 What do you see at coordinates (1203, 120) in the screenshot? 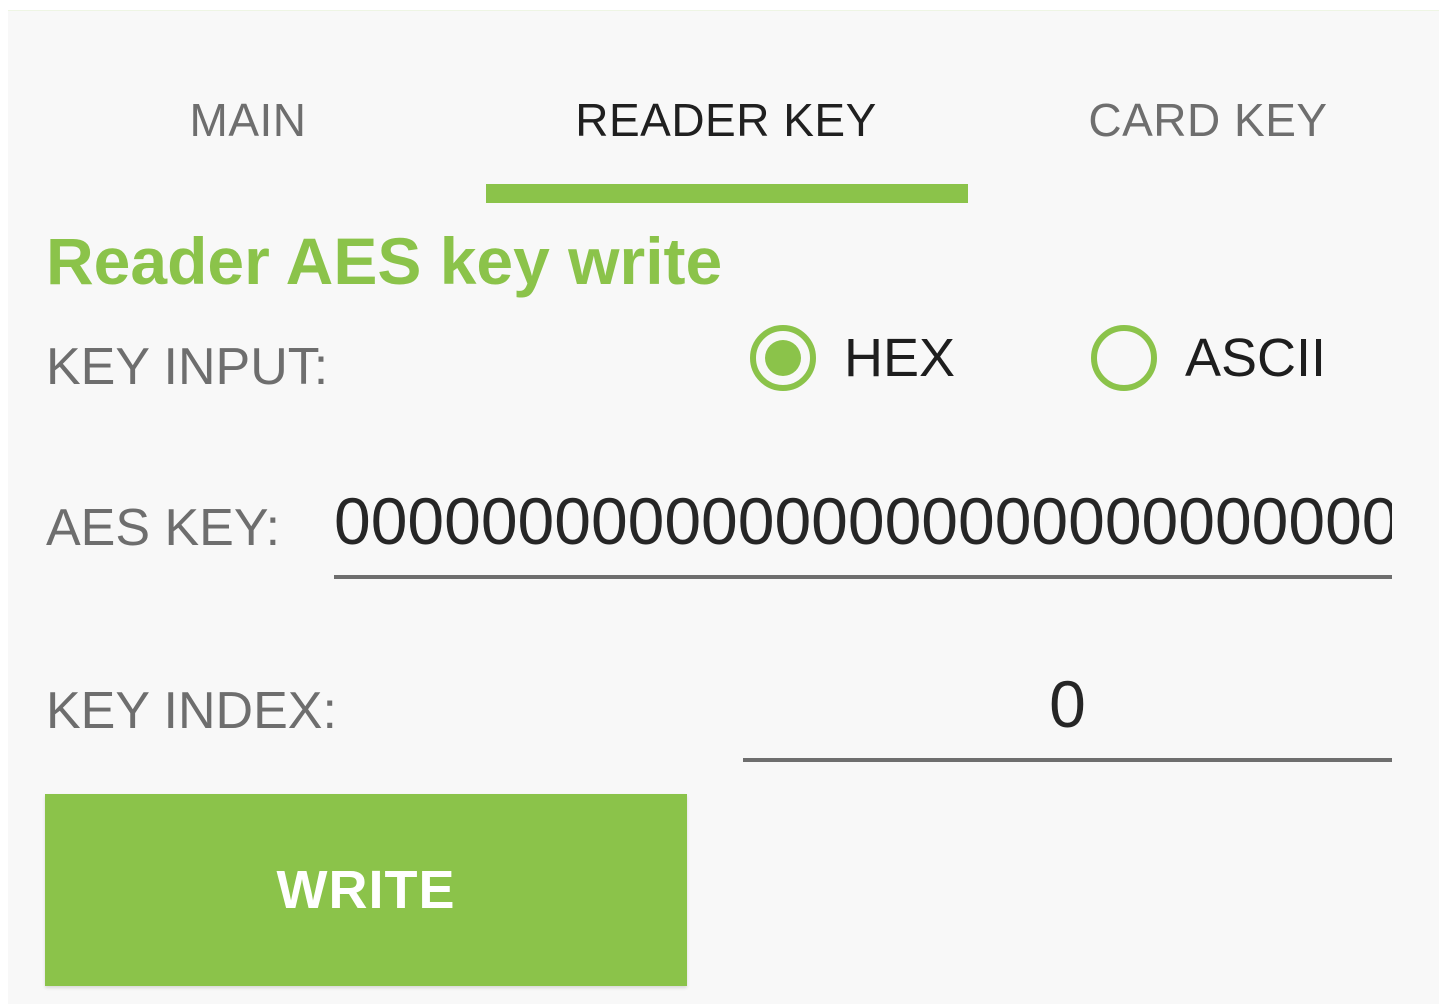
I see `tab-card-key: CARD KEY` at bounding box center [1203, 120].